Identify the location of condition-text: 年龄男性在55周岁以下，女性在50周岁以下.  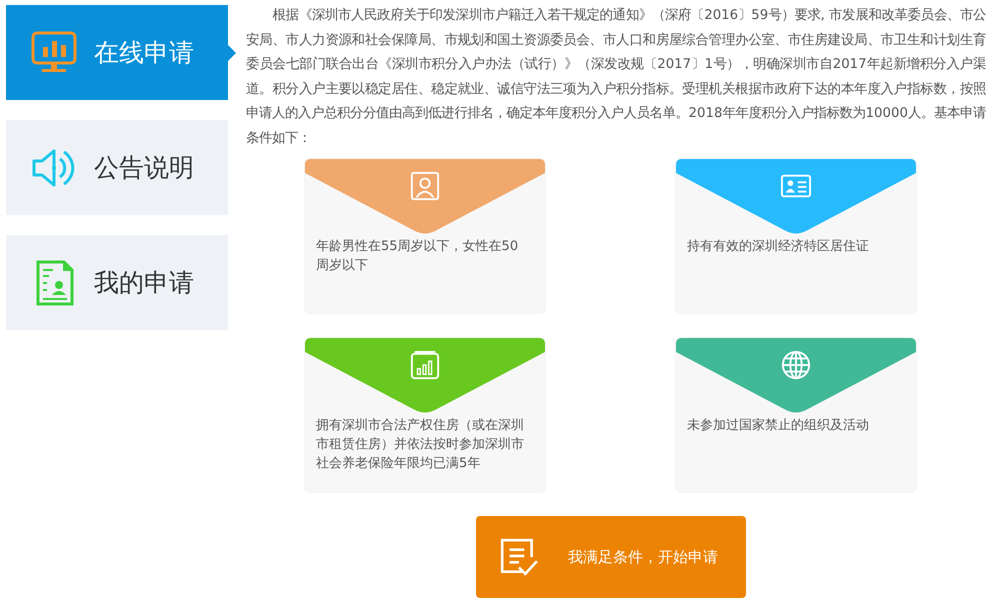
(418, 256).